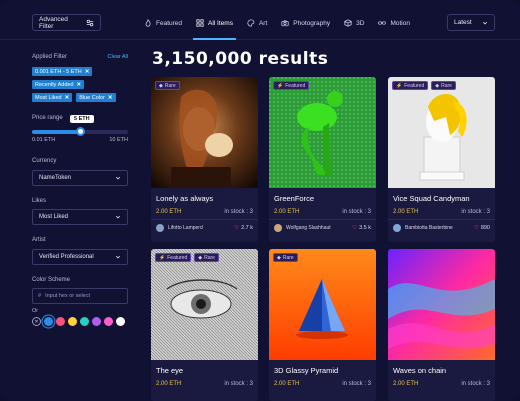  What do you see at coordinates (354, 23) in the screenshot?
I see `tab-3d: 3D` at bounding box center [354, 23].